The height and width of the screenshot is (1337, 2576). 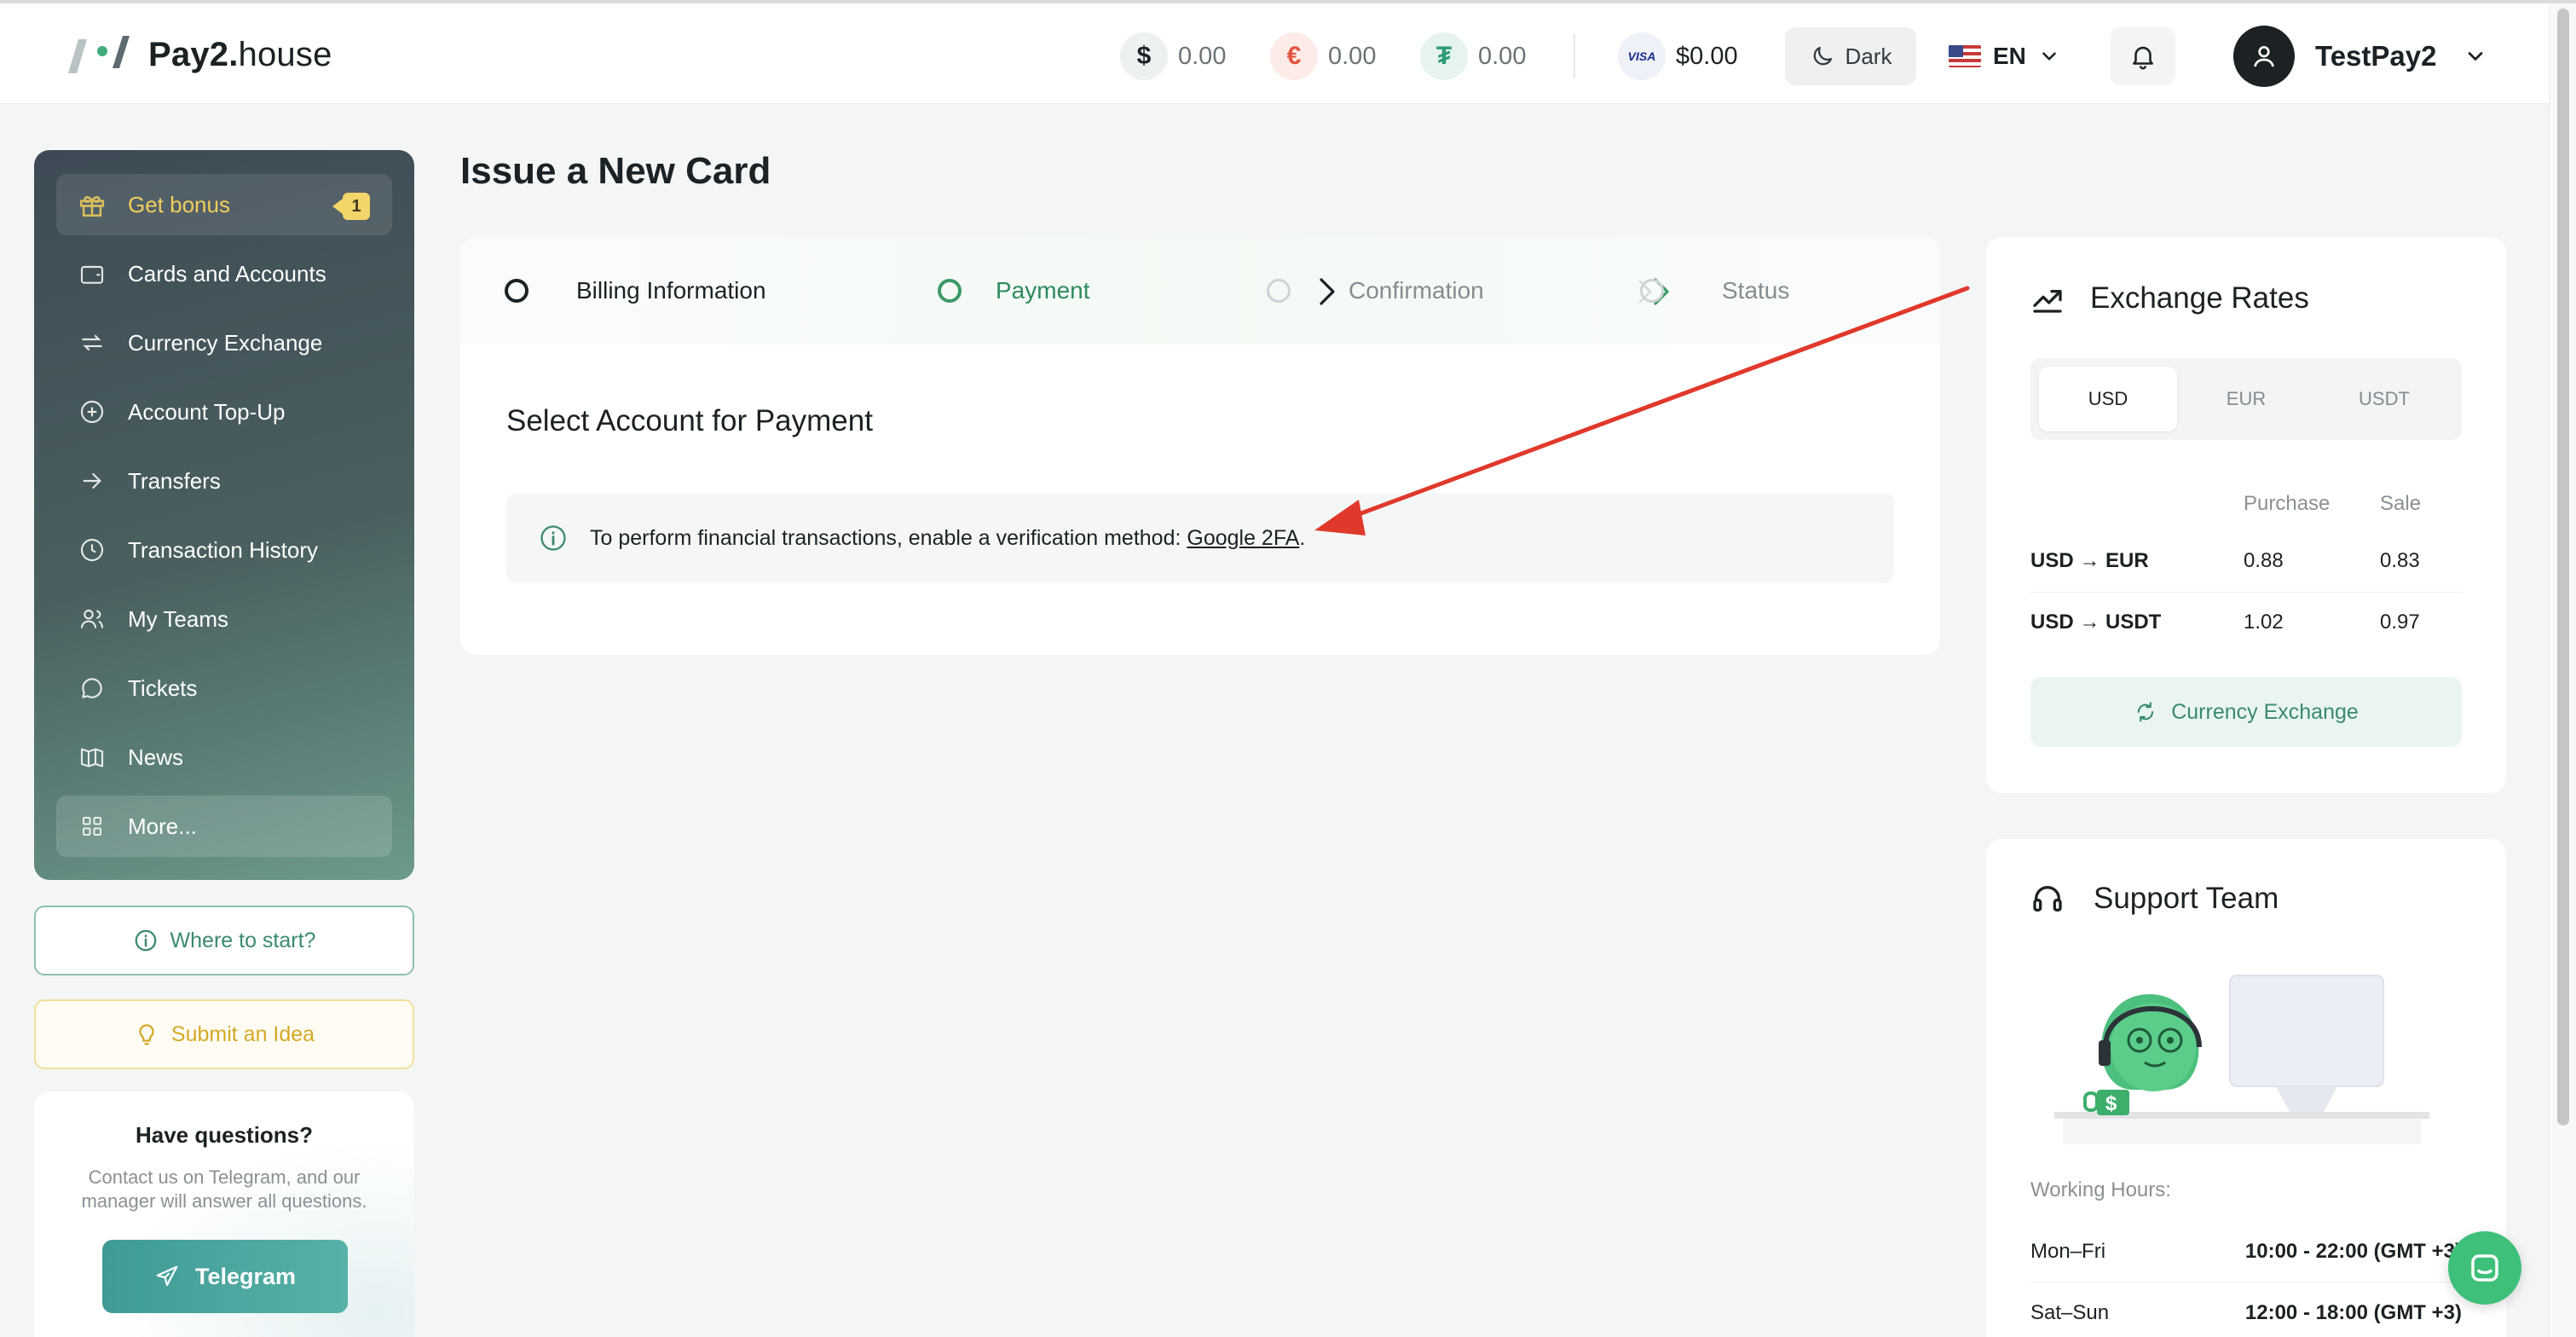 I want to click on hours-time: 10:00 - 22:00 (GMT +3), so click(x=2353, y=1251).